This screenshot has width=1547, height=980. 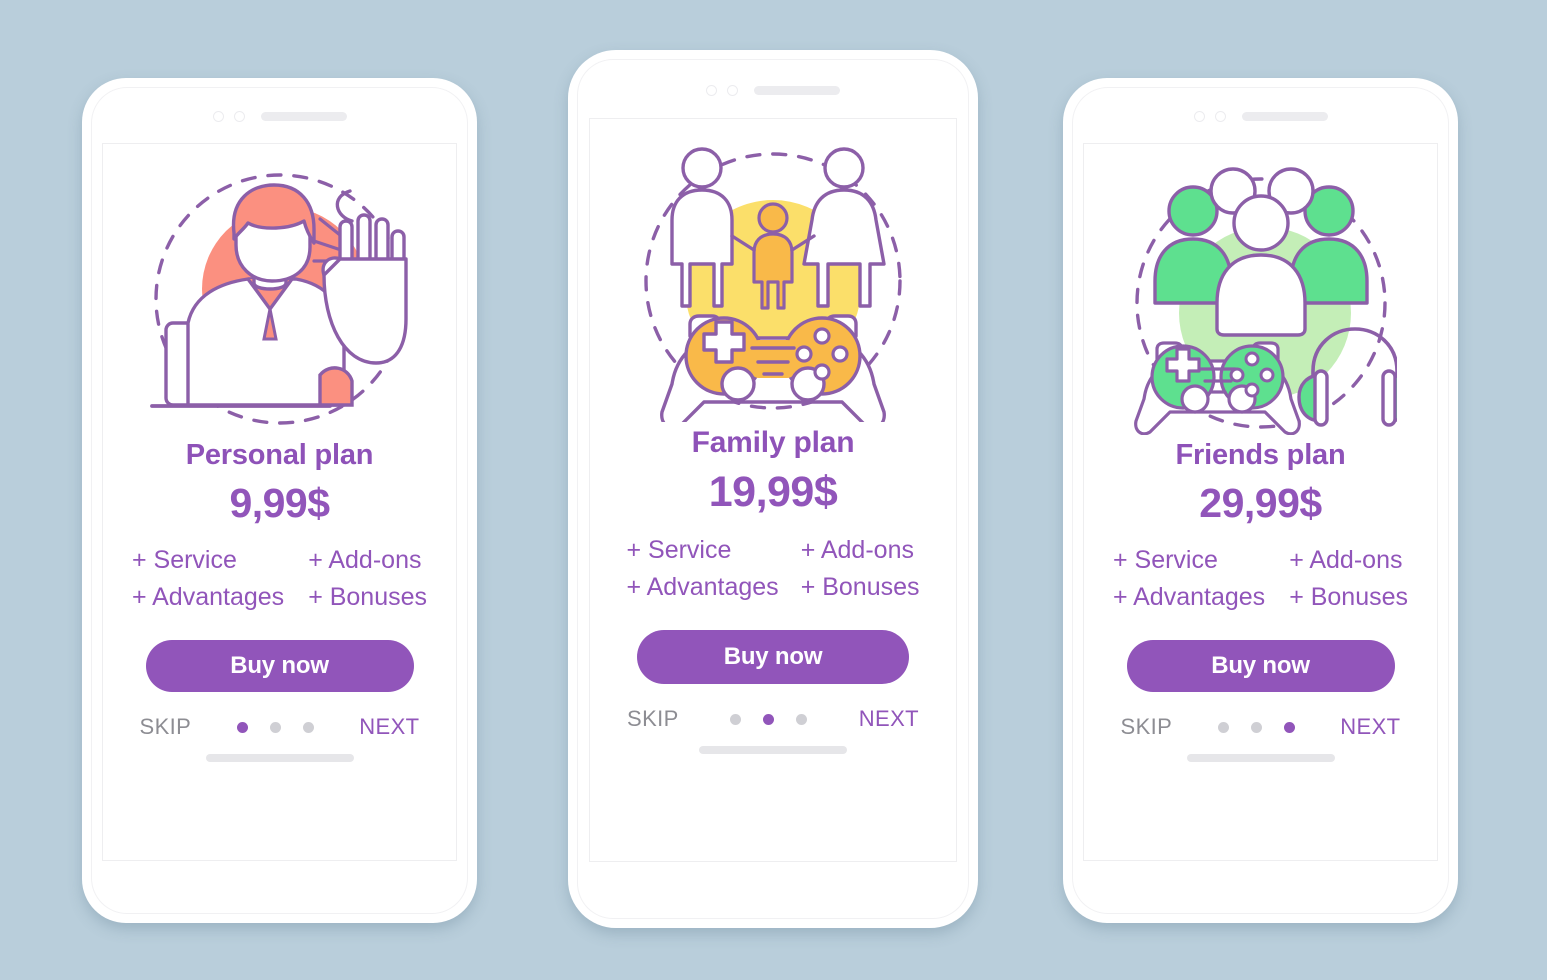 What do you see at coordinates (1260, 455) in the screenshot?
I see `plan-title: Friends plan` at bounding box center [1260, 455].